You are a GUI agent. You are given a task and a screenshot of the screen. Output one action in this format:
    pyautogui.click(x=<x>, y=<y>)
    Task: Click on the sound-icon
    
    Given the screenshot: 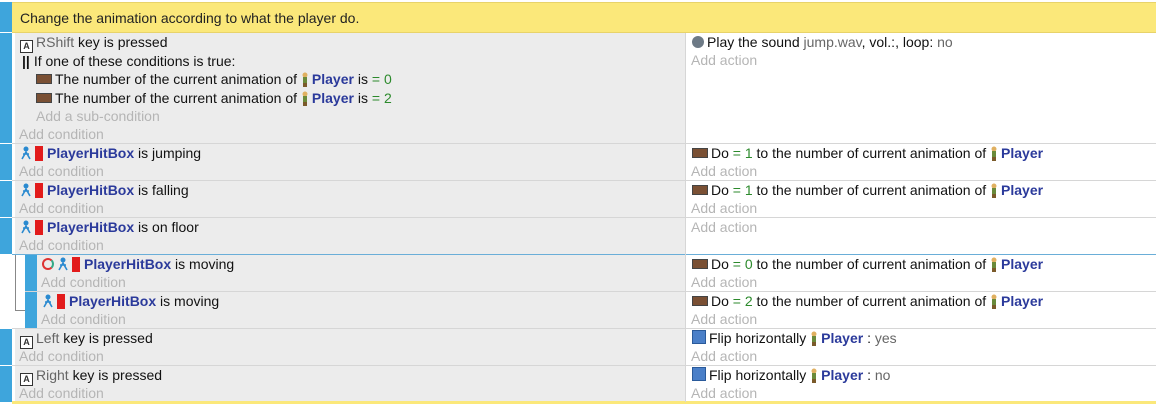 What is the action you would take?
    pyautogui.click(x=698, y=42)
    